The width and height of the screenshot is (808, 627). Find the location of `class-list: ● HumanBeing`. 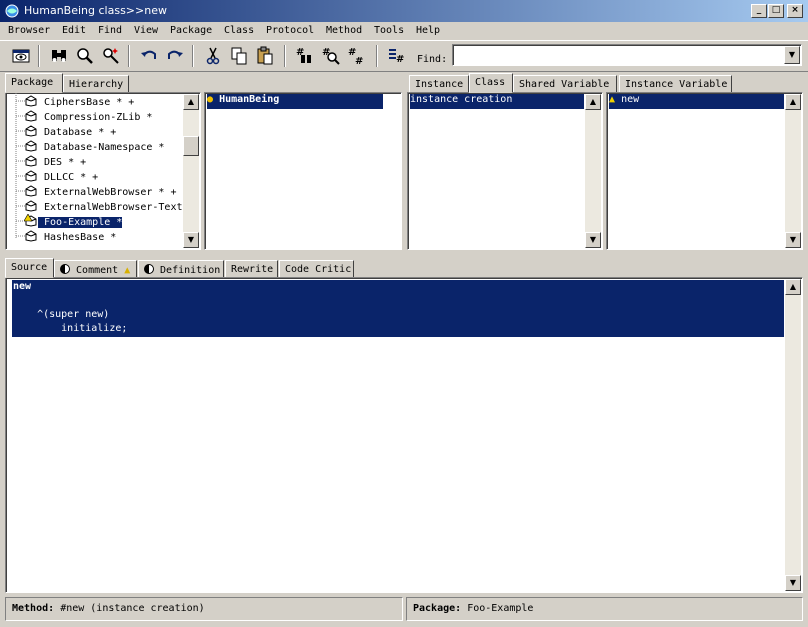

class-list: ● HumanBeing is located at coordinates (303, 171).